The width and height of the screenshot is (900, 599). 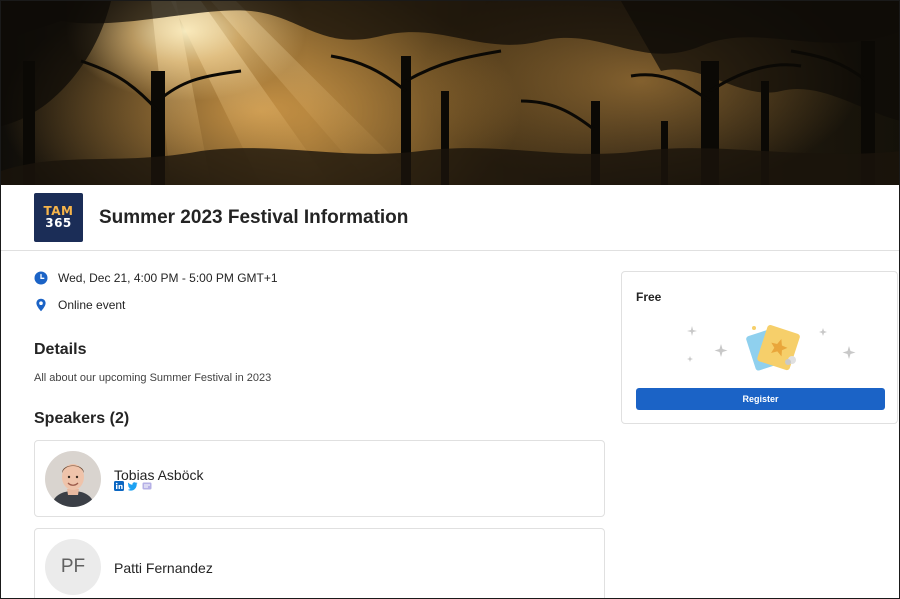 I want to click on details-heading: Details, so click(x=60, y=349).